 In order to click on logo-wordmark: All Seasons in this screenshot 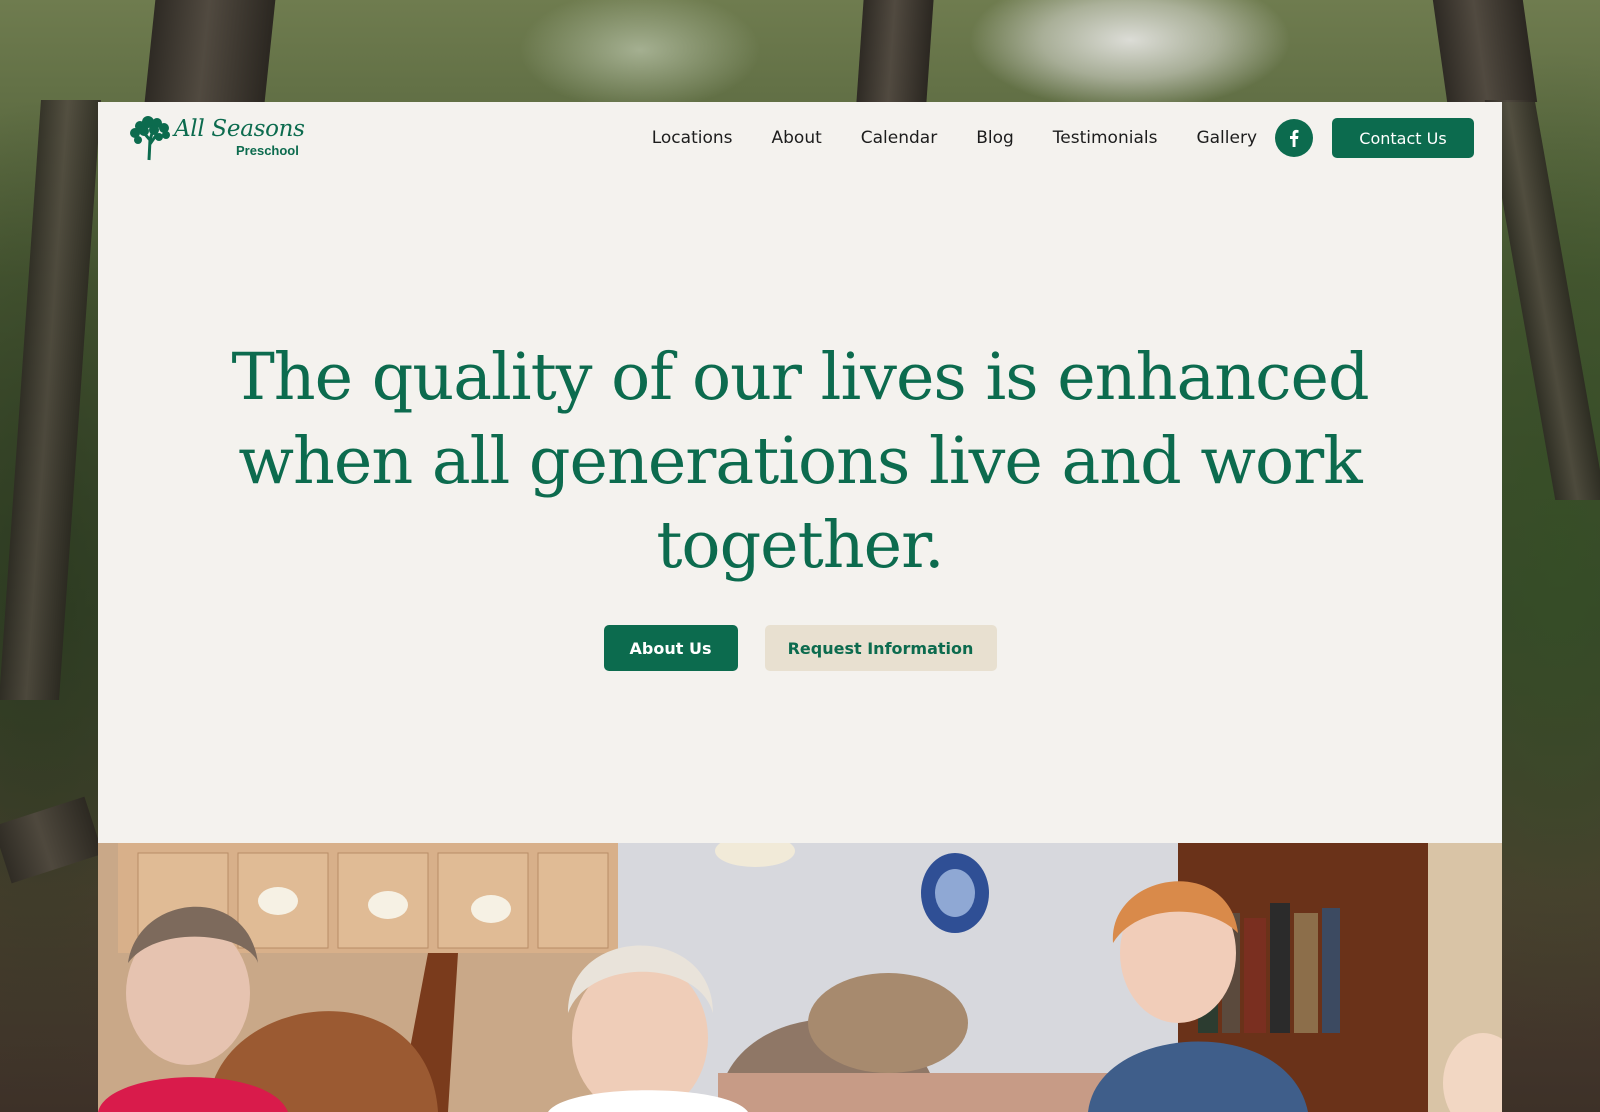, I will do `click(239, 129)`.